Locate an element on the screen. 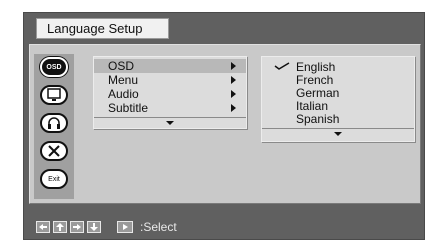 This screenshot has width=442, height=243. arrow-right-icon is located at coordinates (77, 227).